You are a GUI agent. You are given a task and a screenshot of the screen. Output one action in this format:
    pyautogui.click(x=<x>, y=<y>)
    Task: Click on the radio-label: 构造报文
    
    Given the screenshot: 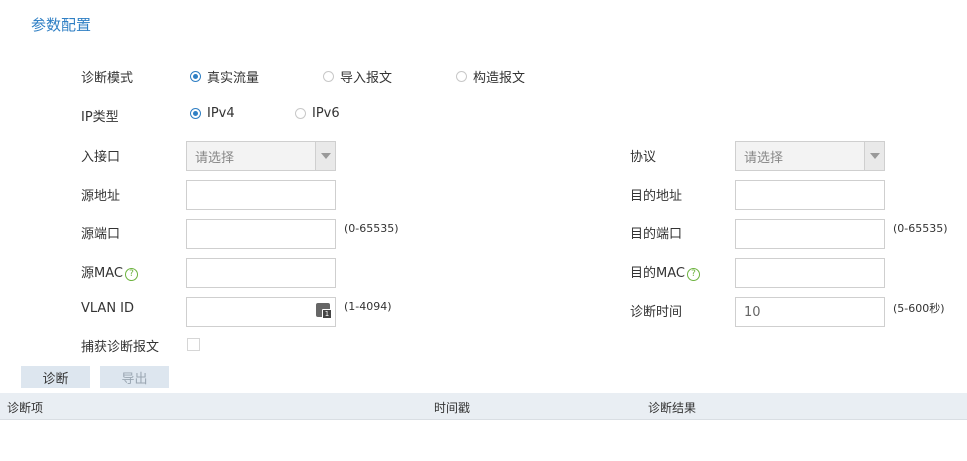 What is the action you would take?
    pyautogui.click(x=499, y=78)
    